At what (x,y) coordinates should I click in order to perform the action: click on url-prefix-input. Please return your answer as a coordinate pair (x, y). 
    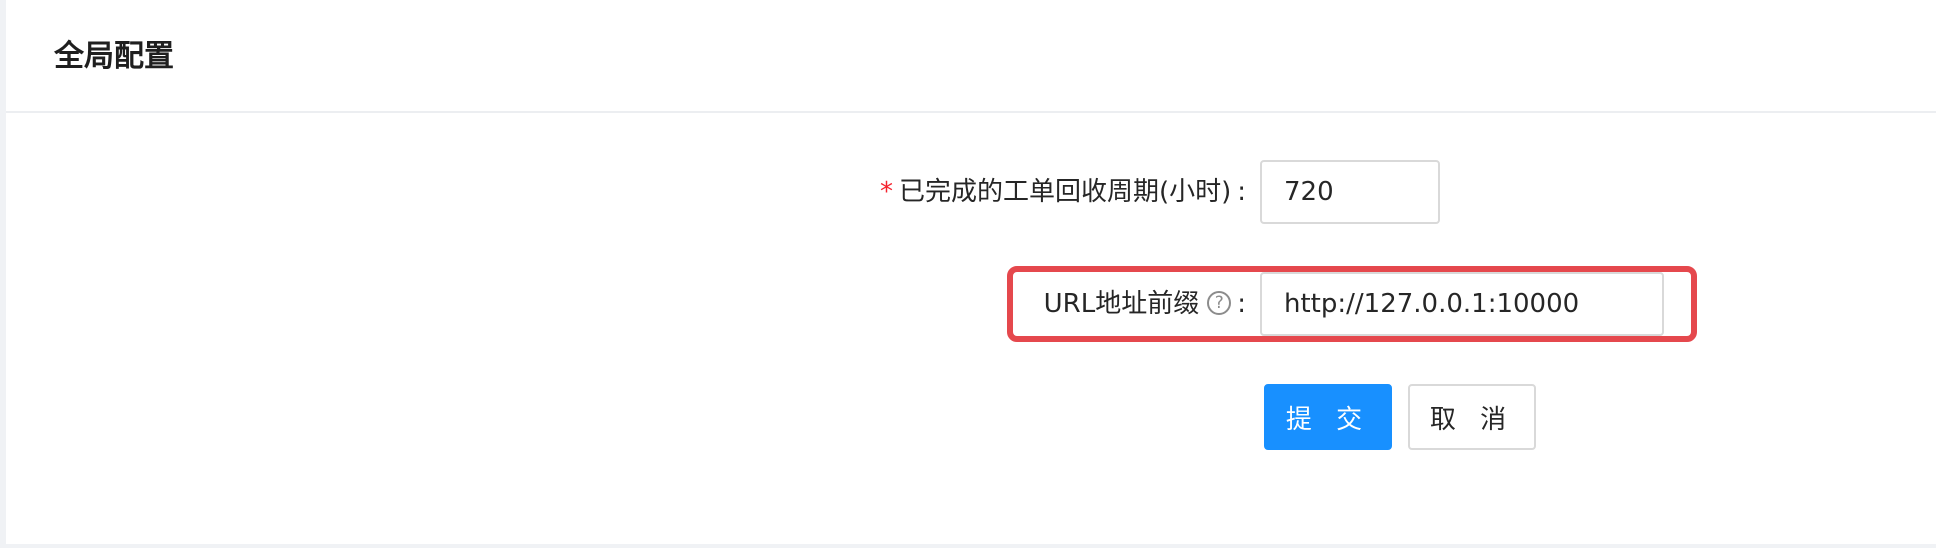
    Looking at the image, I should click on (1462, 304).